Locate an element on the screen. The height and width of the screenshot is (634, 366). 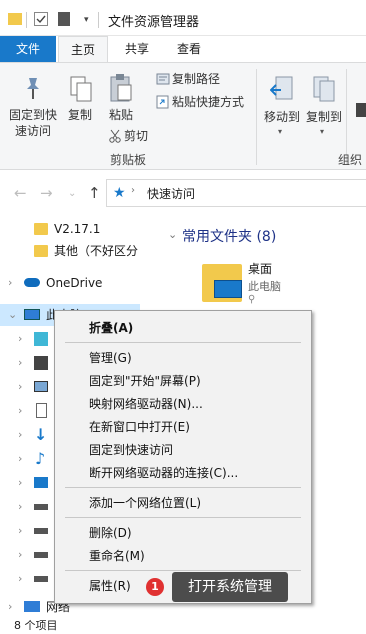
copy-to-button: 复制到 is located at coordinates (324, 117).